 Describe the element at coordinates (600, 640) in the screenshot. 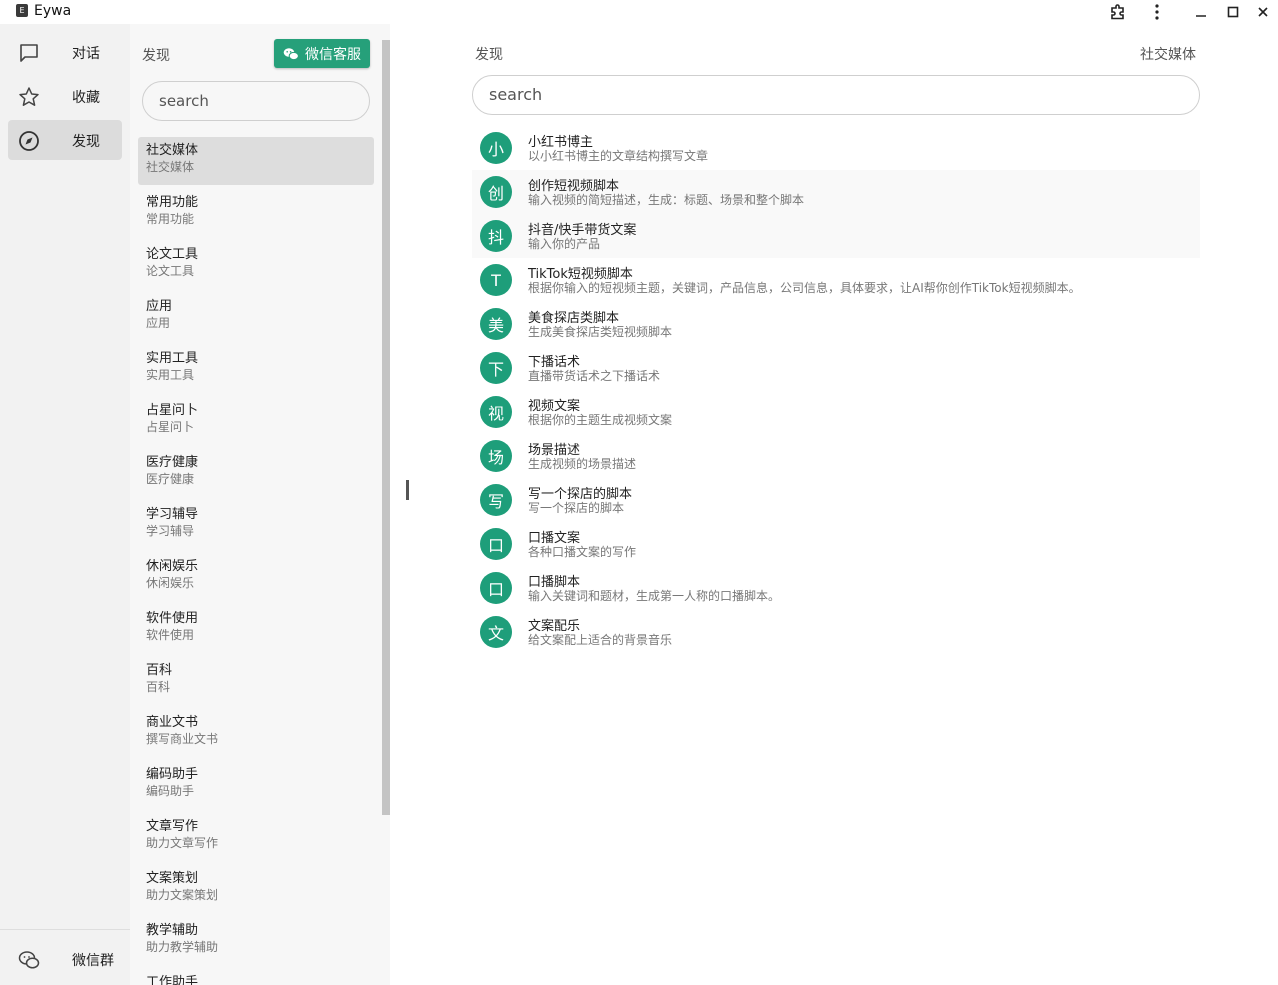

I see `prompt-description: 给文案配上适合的背景音乐` at that location.